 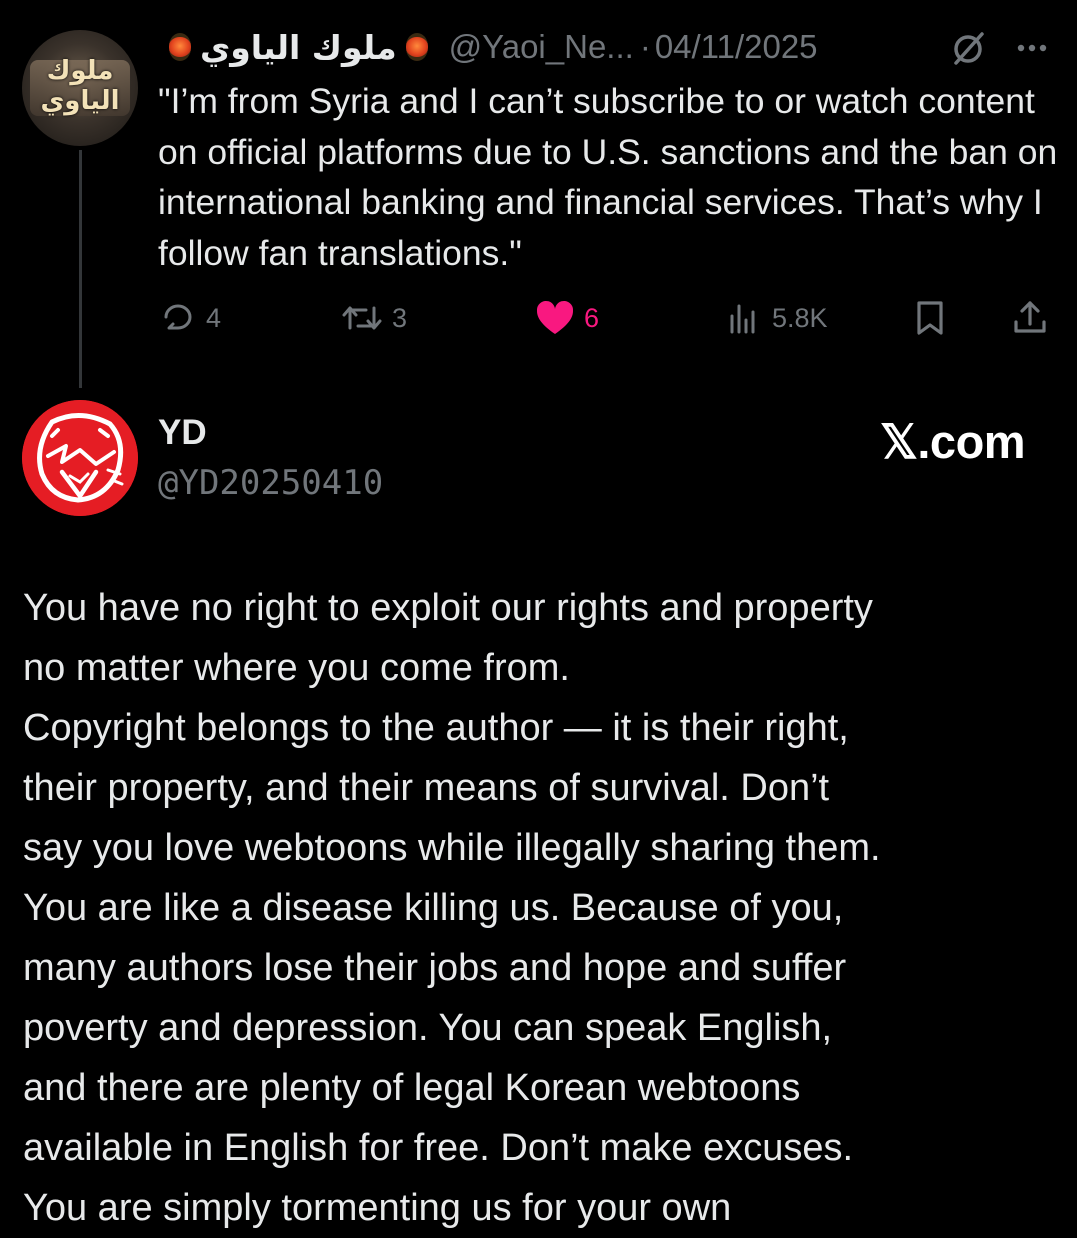 I want to click on text-line: no matter where you come from., so click(x=296, y=668).